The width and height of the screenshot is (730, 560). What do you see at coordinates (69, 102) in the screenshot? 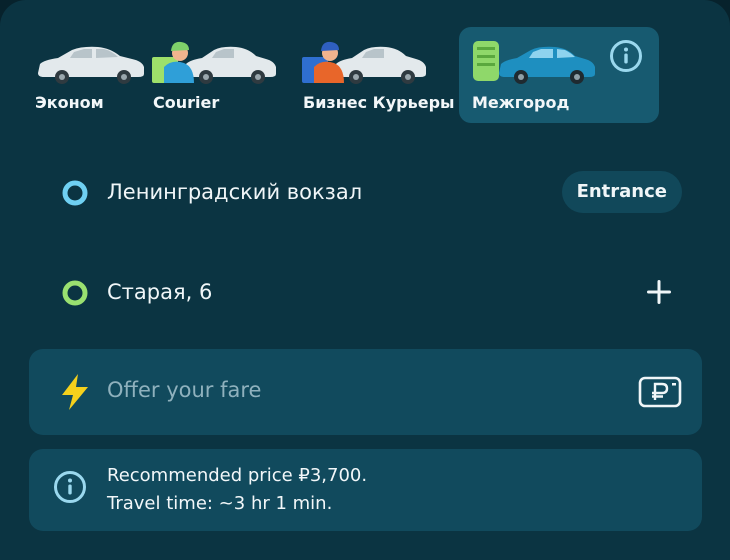
I see `tariff-label: Эконом` at bounding box center [69, 102].